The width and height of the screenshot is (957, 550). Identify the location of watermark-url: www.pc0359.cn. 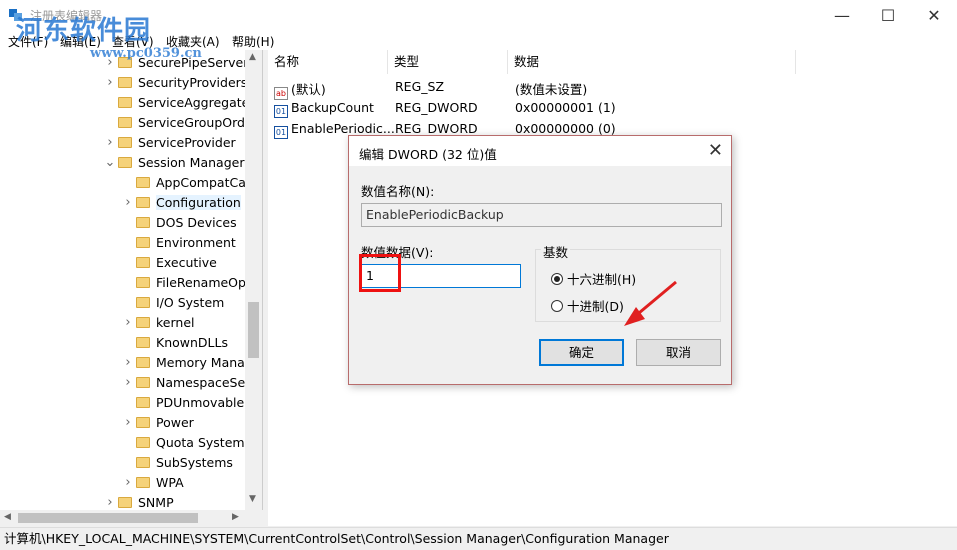
(146, 53).